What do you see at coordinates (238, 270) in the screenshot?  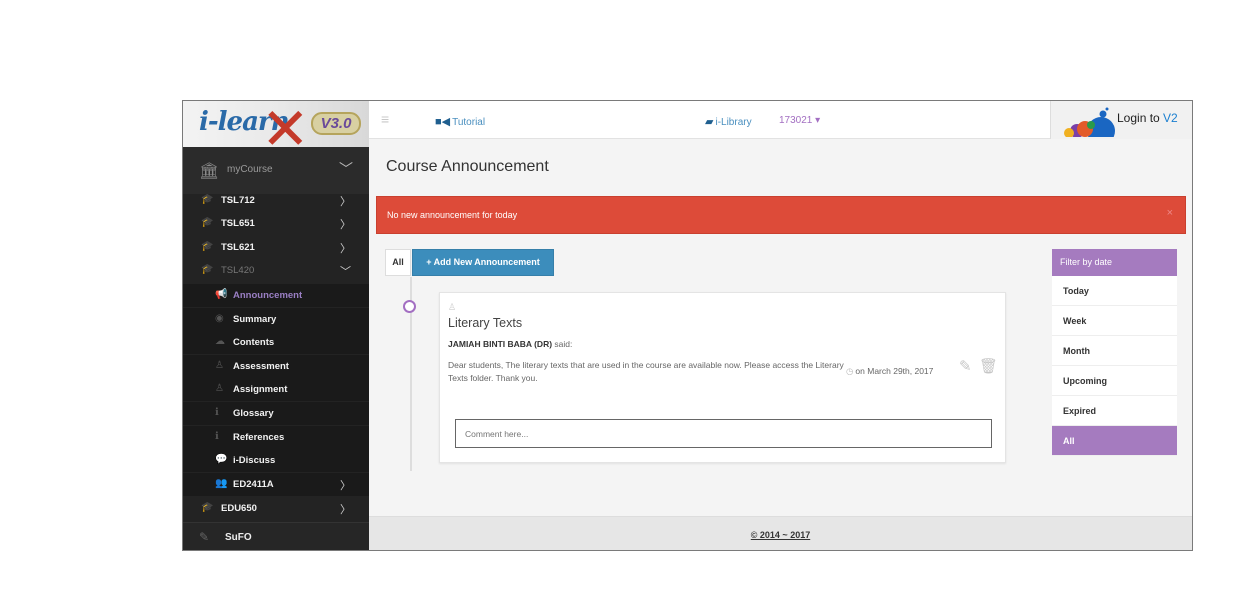 I see `sidebar-item-label: TSL420` at bounding box center [238, 270].